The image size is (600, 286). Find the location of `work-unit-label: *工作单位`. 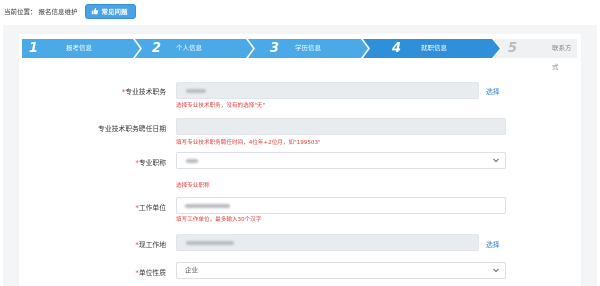

work-unit-label: *工作单位 is located at coordinates (150, 208).